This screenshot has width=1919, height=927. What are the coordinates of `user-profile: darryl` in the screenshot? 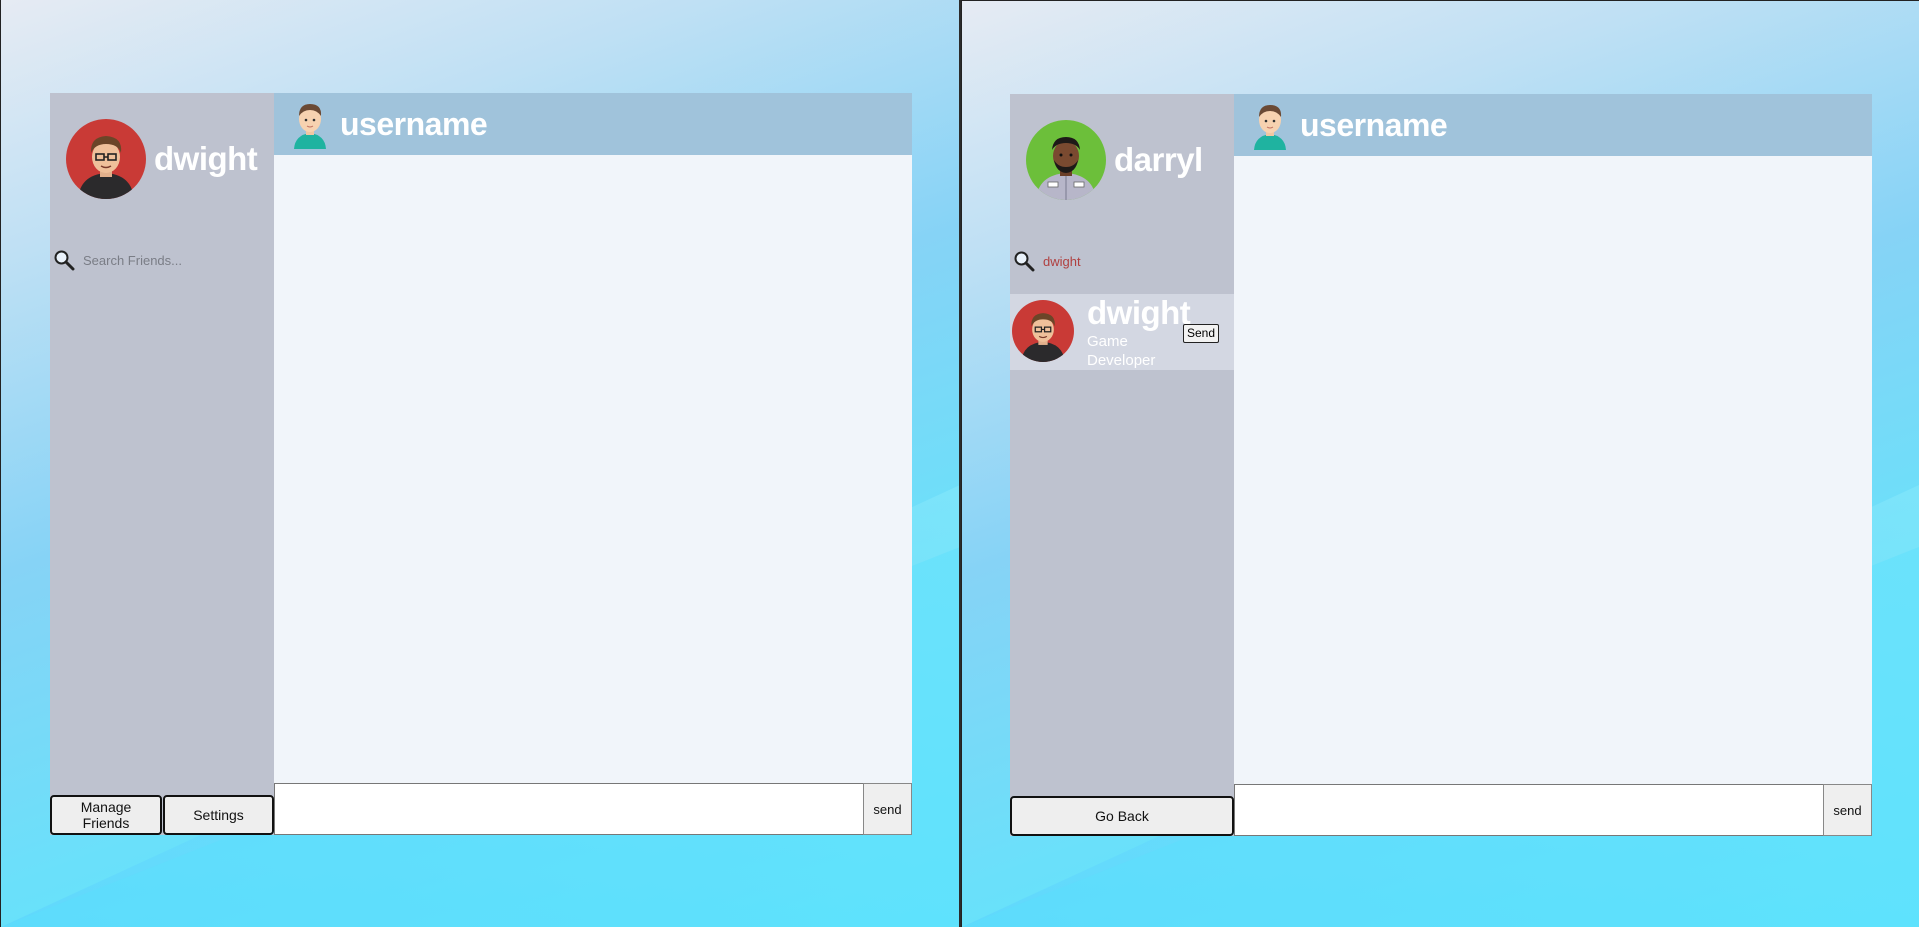 It's located at (1114, 160).